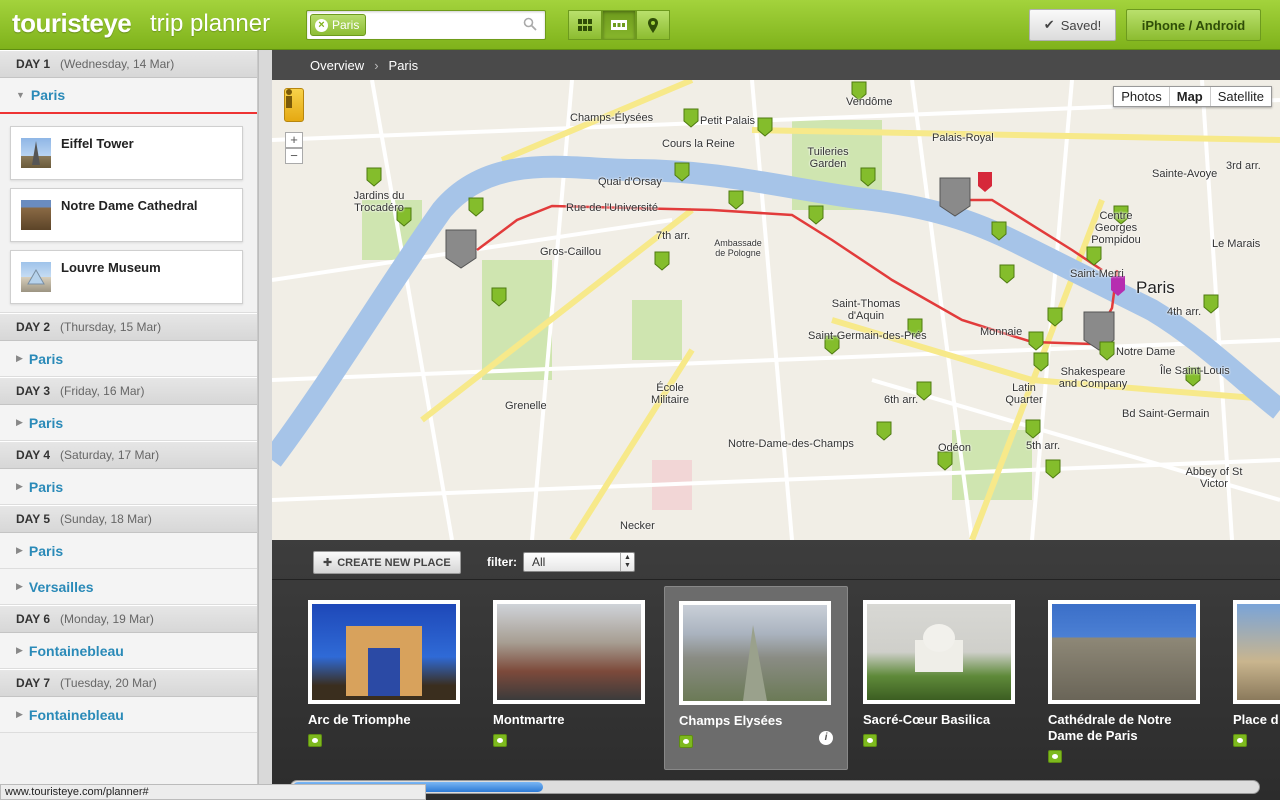  I want to click on app-subtitle: trip planner, so click(210, 23).